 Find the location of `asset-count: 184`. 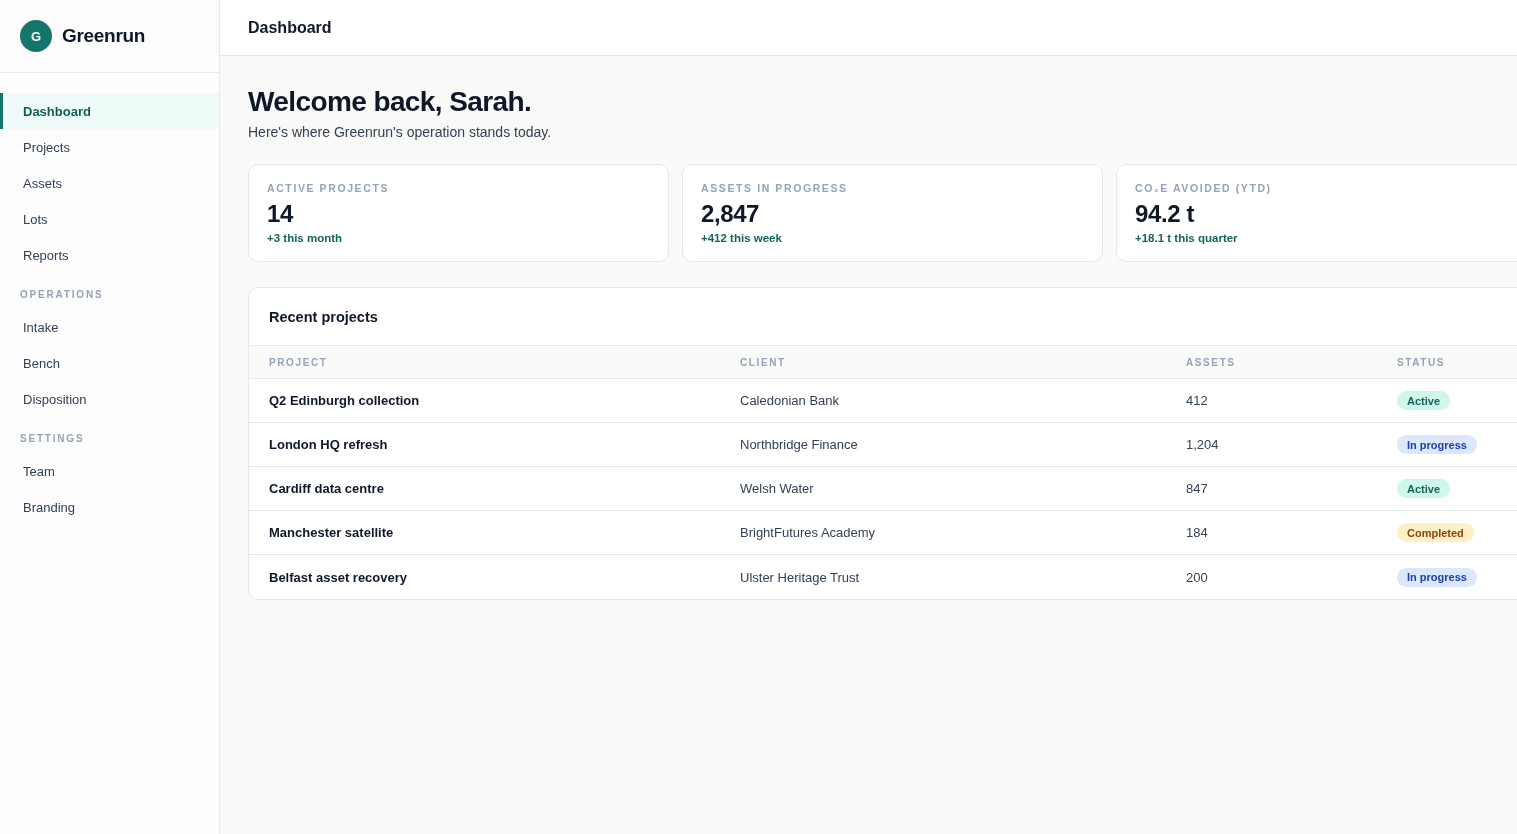

asset-count: 184 is located at coordinates (1197, 532).